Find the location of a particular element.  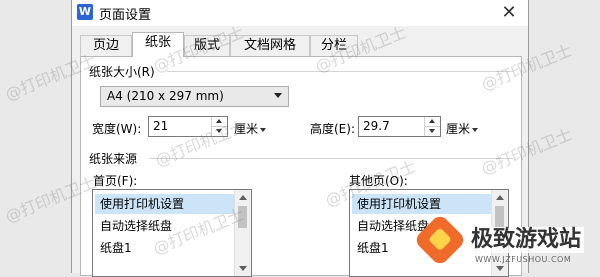

tab-columns: 分栏 is located at coordinates (334, 45).